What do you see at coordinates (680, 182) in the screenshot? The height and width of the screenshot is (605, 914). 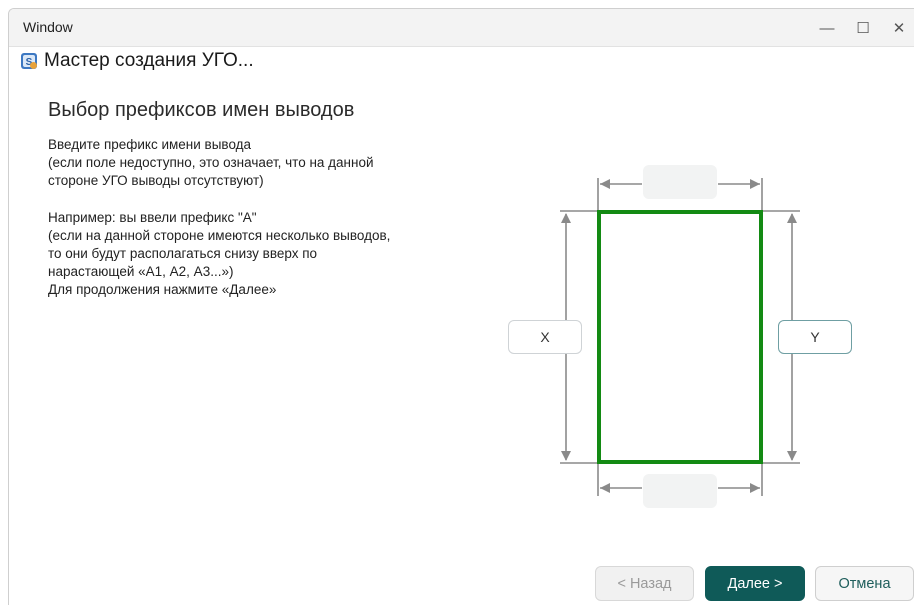 I see `top-prefix-input` at bounding box center [680, 182].